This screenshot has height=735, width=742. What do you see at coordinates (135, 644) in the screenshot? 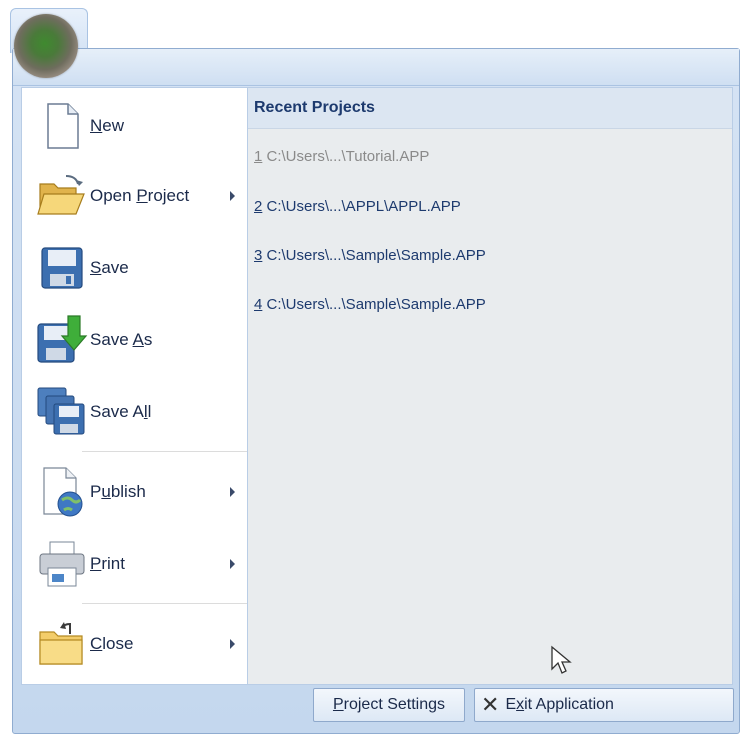
I see `close-command: Close` at bounding box center [135, 644].